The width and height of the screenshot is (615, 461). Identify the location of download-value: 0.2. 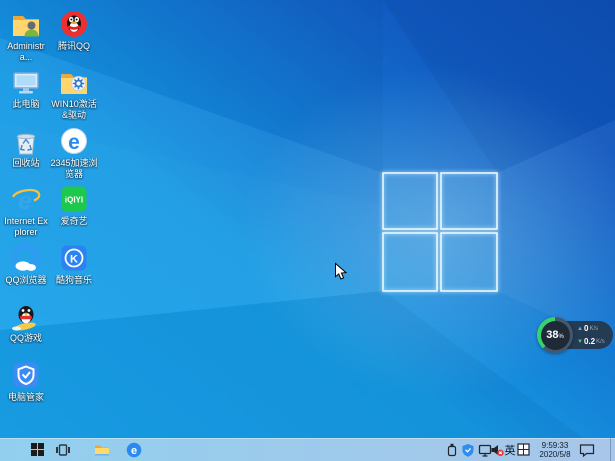
(590, 341).